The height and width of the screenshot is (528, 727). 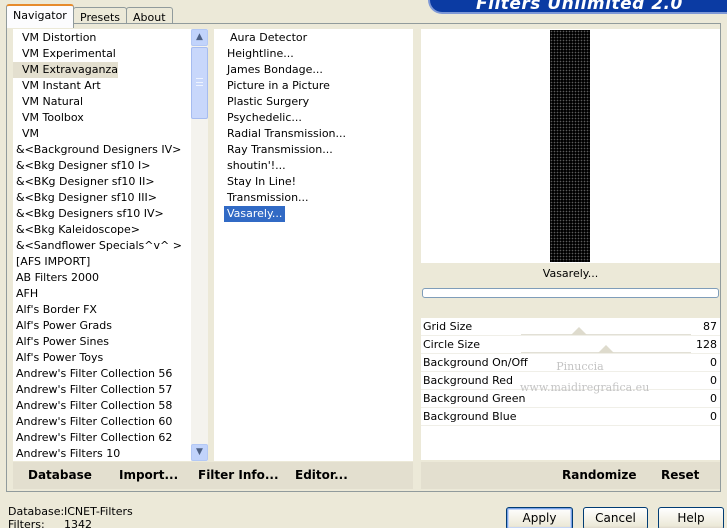 I want to click on category-item: Andrew's Filter Collection 60, so click(x=92, y=422).